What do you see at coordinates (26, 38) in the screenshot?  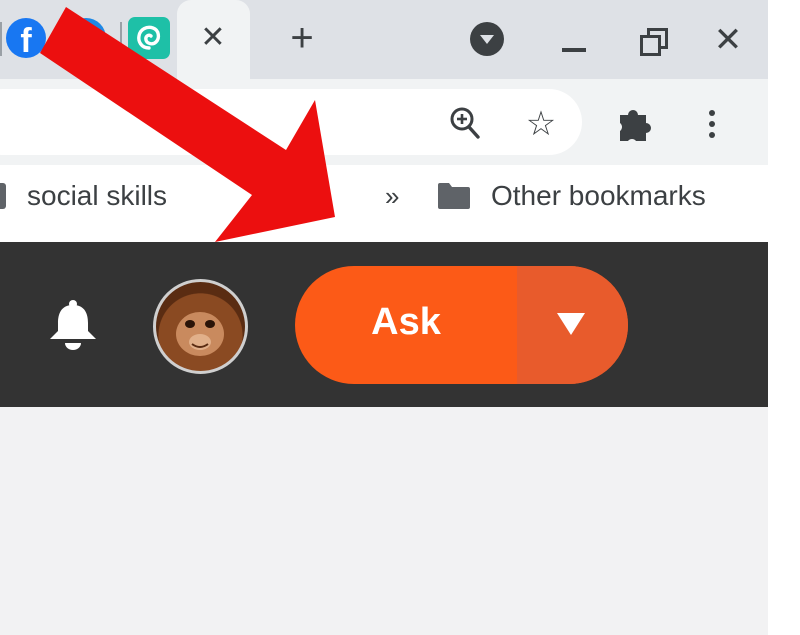 I see `facebook-icon: f` at bounding box center [26, 38].